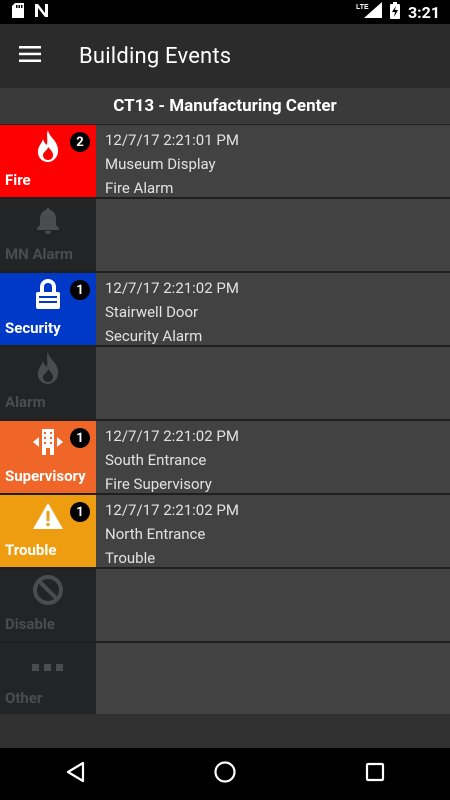  I want to click on event-timestamp: 12/7/17 2:21:01 PM, so click(172, 140).